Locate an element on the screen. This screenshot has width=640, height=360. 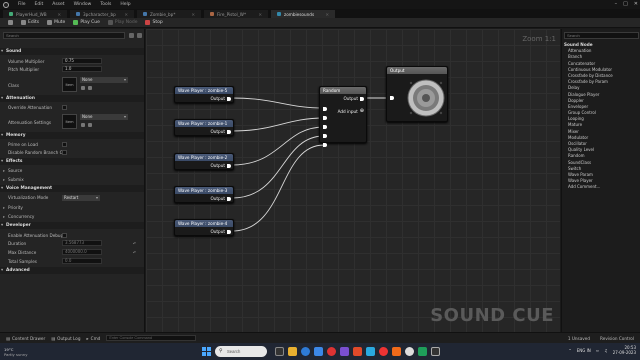
concurrency-label: Concurrency is located at coordinates (18, 216).